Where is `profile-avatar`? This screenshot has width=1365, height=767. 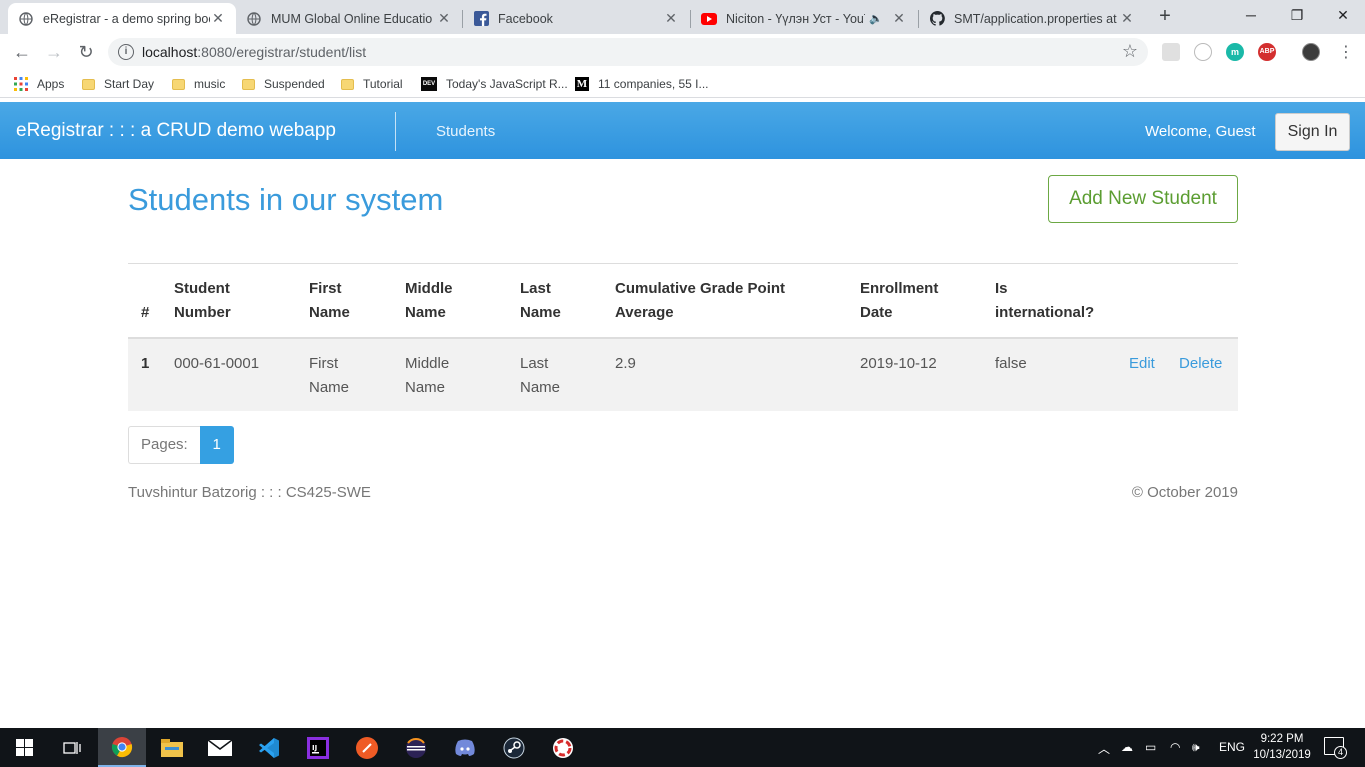
profile-avatar is located at coordinates (1311, 52).